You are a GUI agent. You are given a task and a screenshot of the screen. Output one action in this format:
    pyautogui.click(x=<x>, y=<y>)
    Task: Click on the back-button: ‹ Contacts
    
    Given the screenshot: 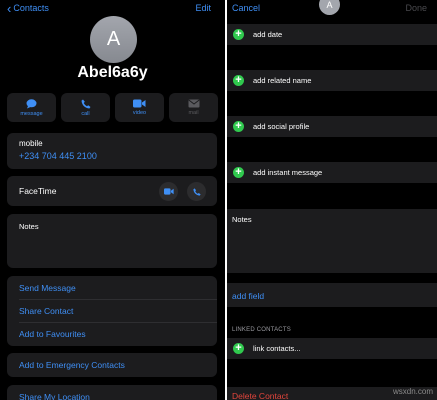 What is the action you would take?
    pyautogui.click(x=28, y=8)
    